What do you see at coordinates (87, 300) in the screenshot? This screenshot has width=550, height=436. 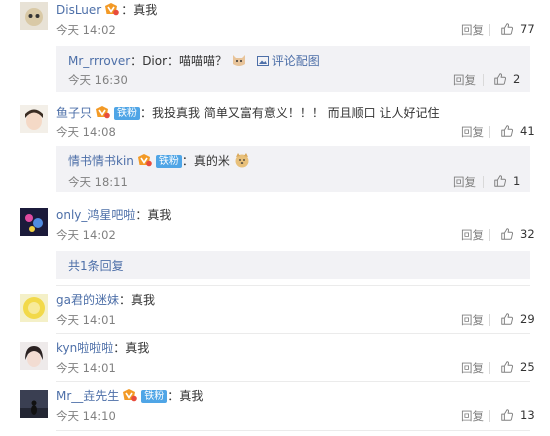 I see `username-link: ga君的迷妹` at bounding box center [87, 300].